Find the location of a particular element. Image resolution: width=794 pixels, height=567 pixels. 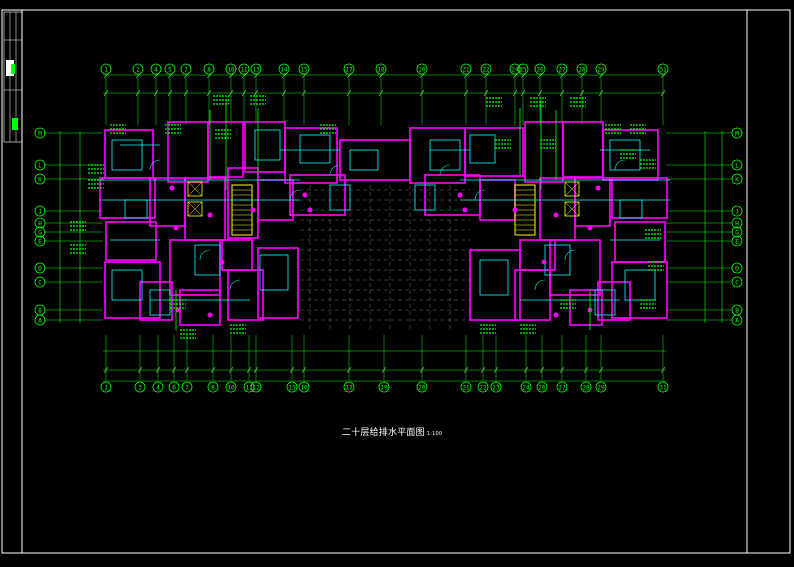

left-axis-bubble-label: A is located at coordinates (40, 321).